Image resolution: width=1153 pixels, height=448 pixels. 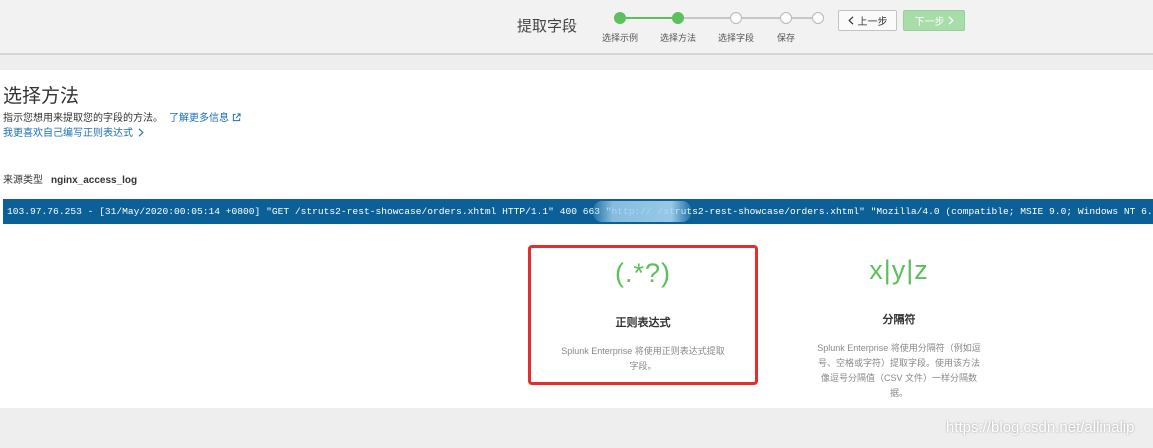 What do you see at coordinates (786, 38) in the screenshot?
I see `step-4-label: 保存` at bounding box center [786, 38].